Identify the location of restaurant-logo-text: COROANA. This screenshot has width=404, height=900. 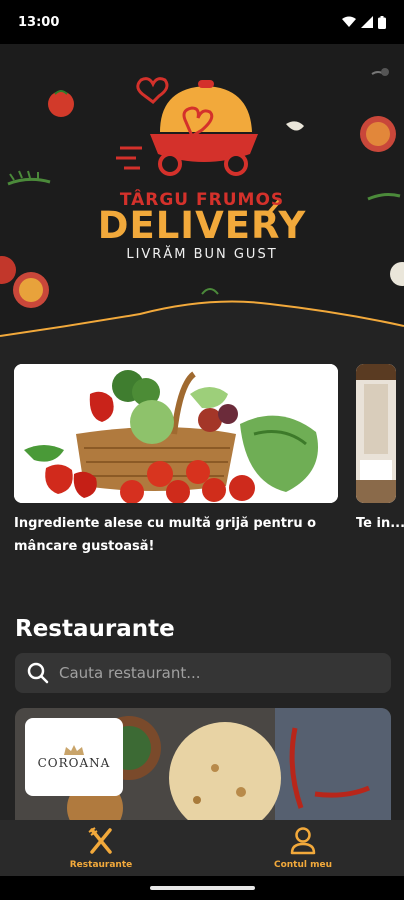
(74, 763).